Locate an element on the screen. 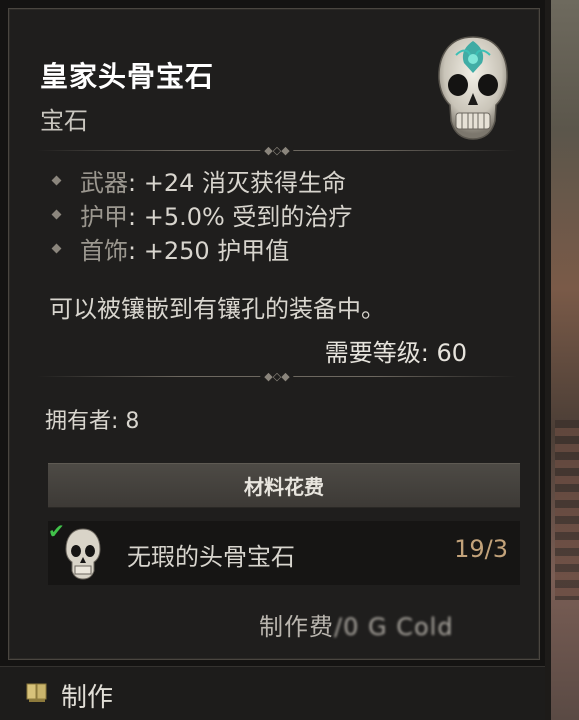 Image resolution: width=579 pixels, height=720 pixels. crafting-cost: 制作费/0 G Cold is located at coordinates (356, 624).